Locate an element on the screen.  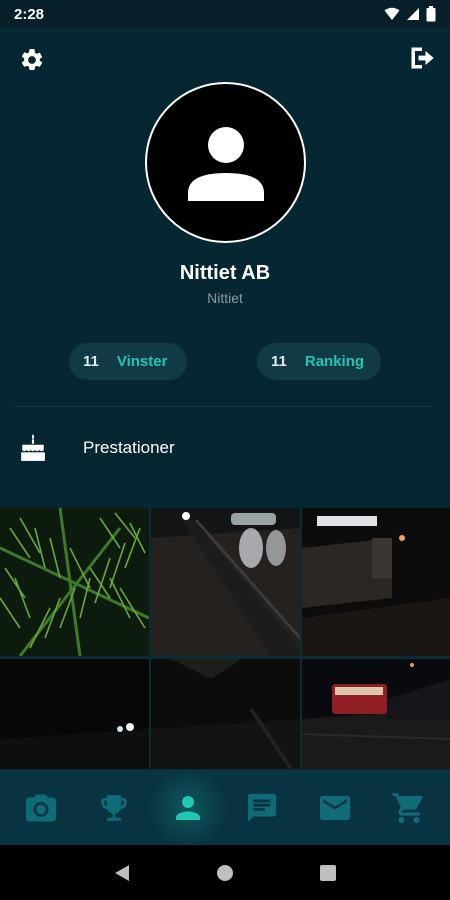
camera-icon is located at coordinates (40, 807).